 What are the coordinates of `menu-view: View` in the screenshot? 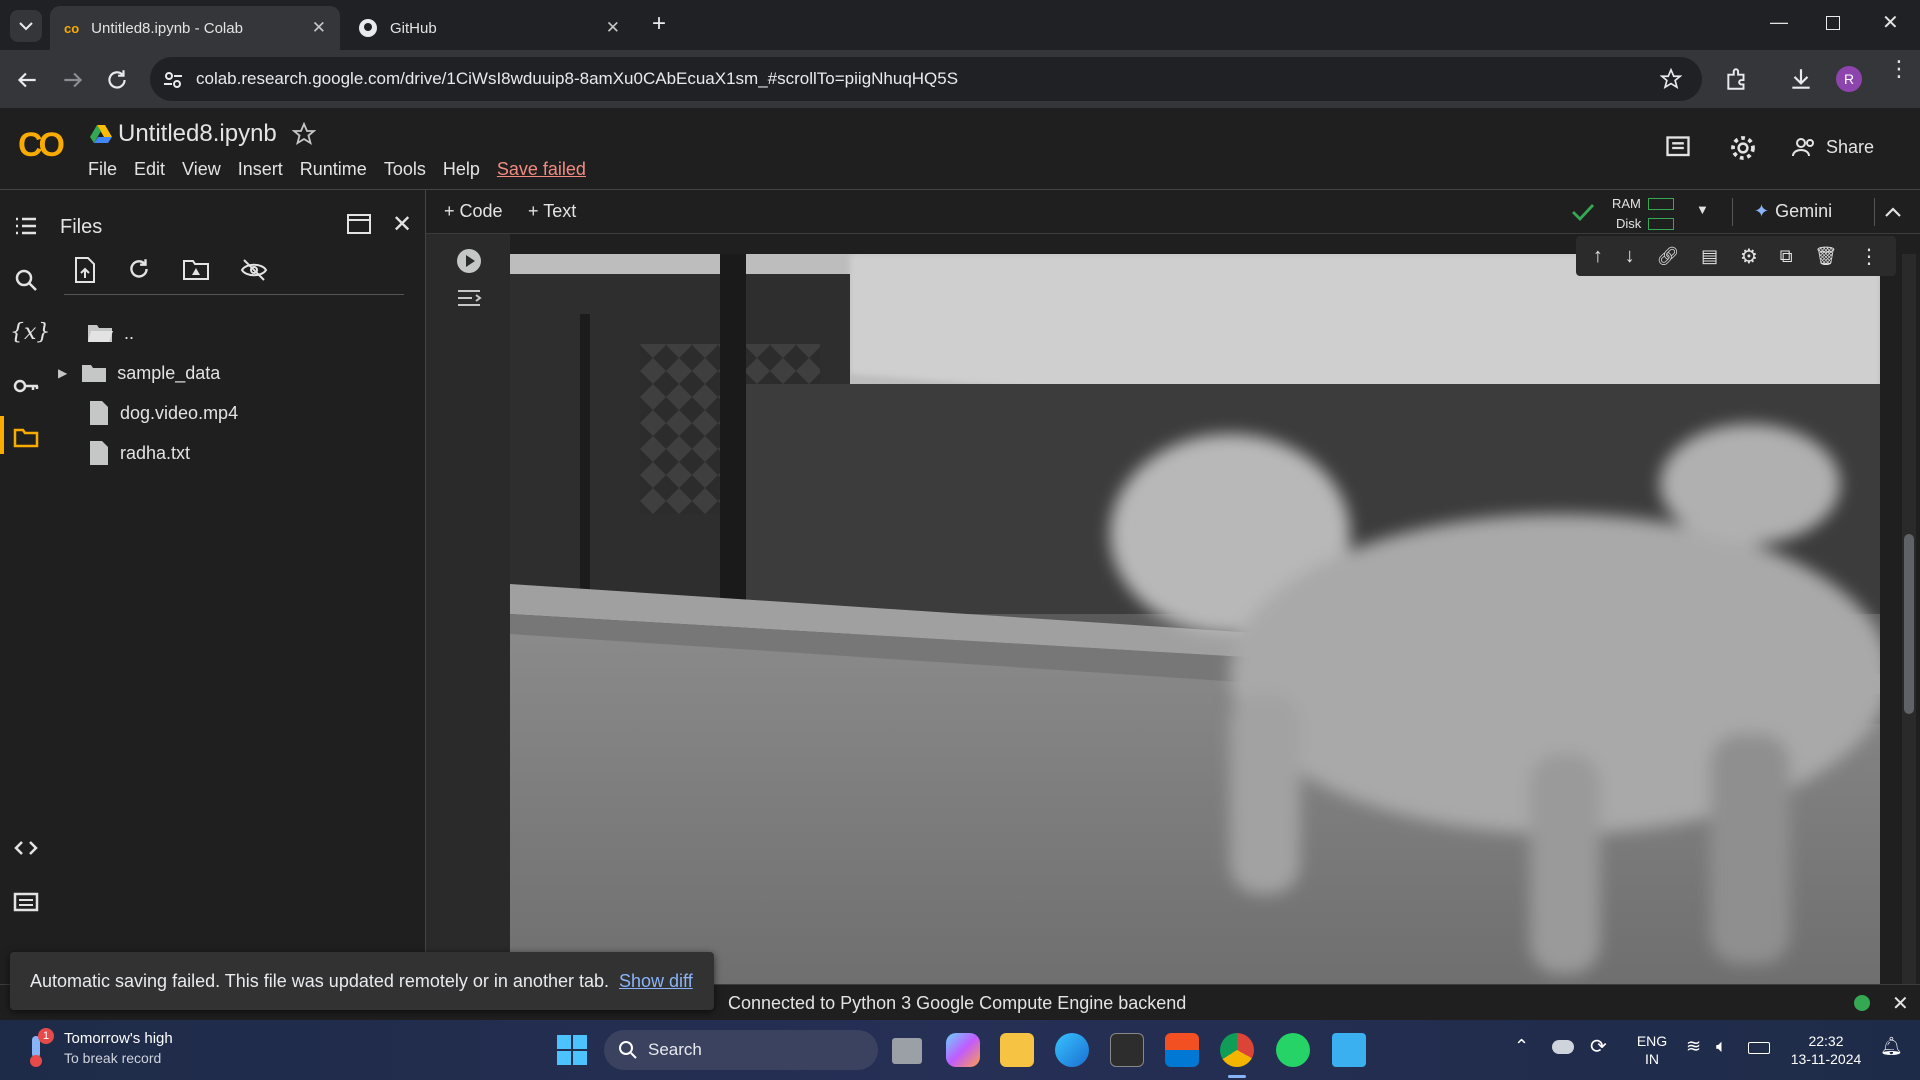 It's located at (201, 169).